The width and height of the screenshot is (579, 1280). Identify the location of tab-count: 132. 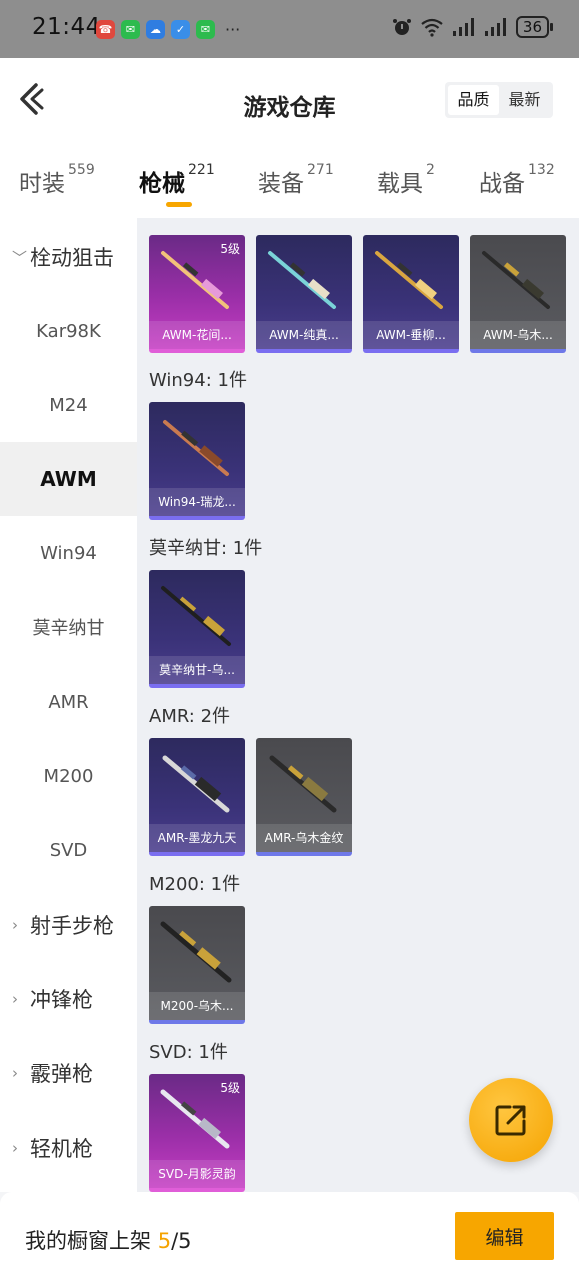
(541, 170).